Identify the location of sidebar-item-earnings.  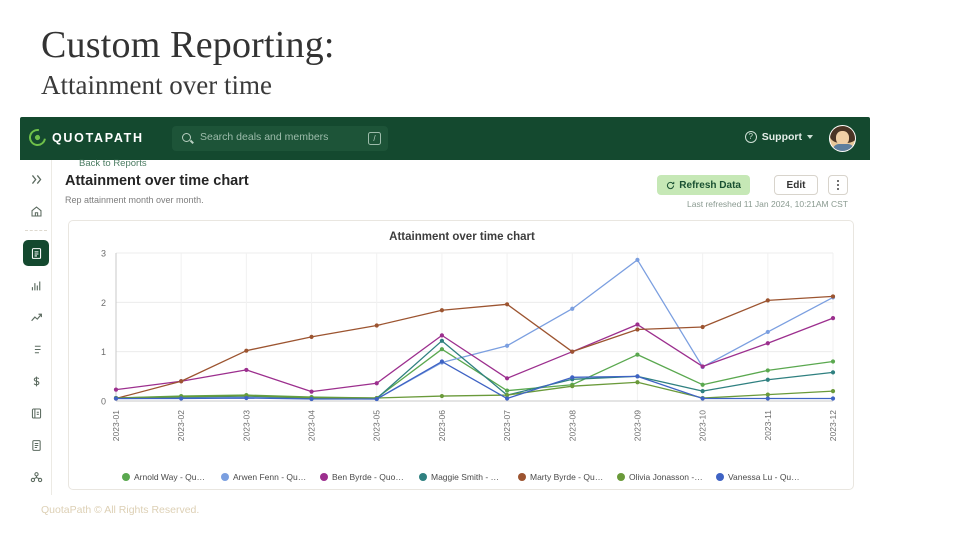
(36, 381).